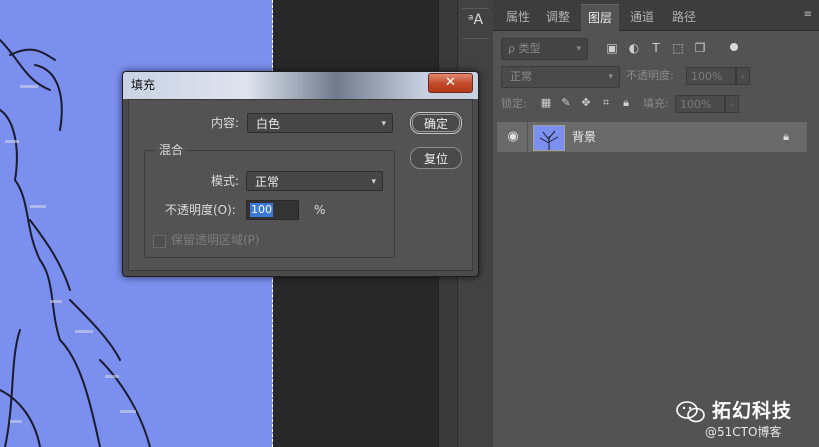 The width and height of the screenshot is (819, 447). I want to click on lock-transparent-pixels-icon: ▦, so click(546, 103).